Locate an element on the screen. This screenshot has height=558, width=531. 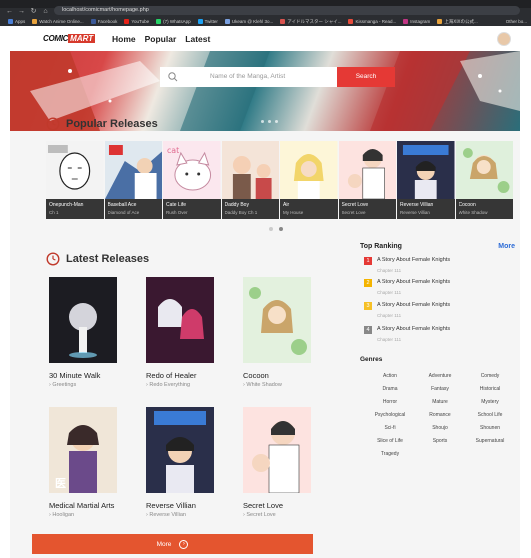
card-chapter: Reverse Villian is located at coordinates (415, 212).